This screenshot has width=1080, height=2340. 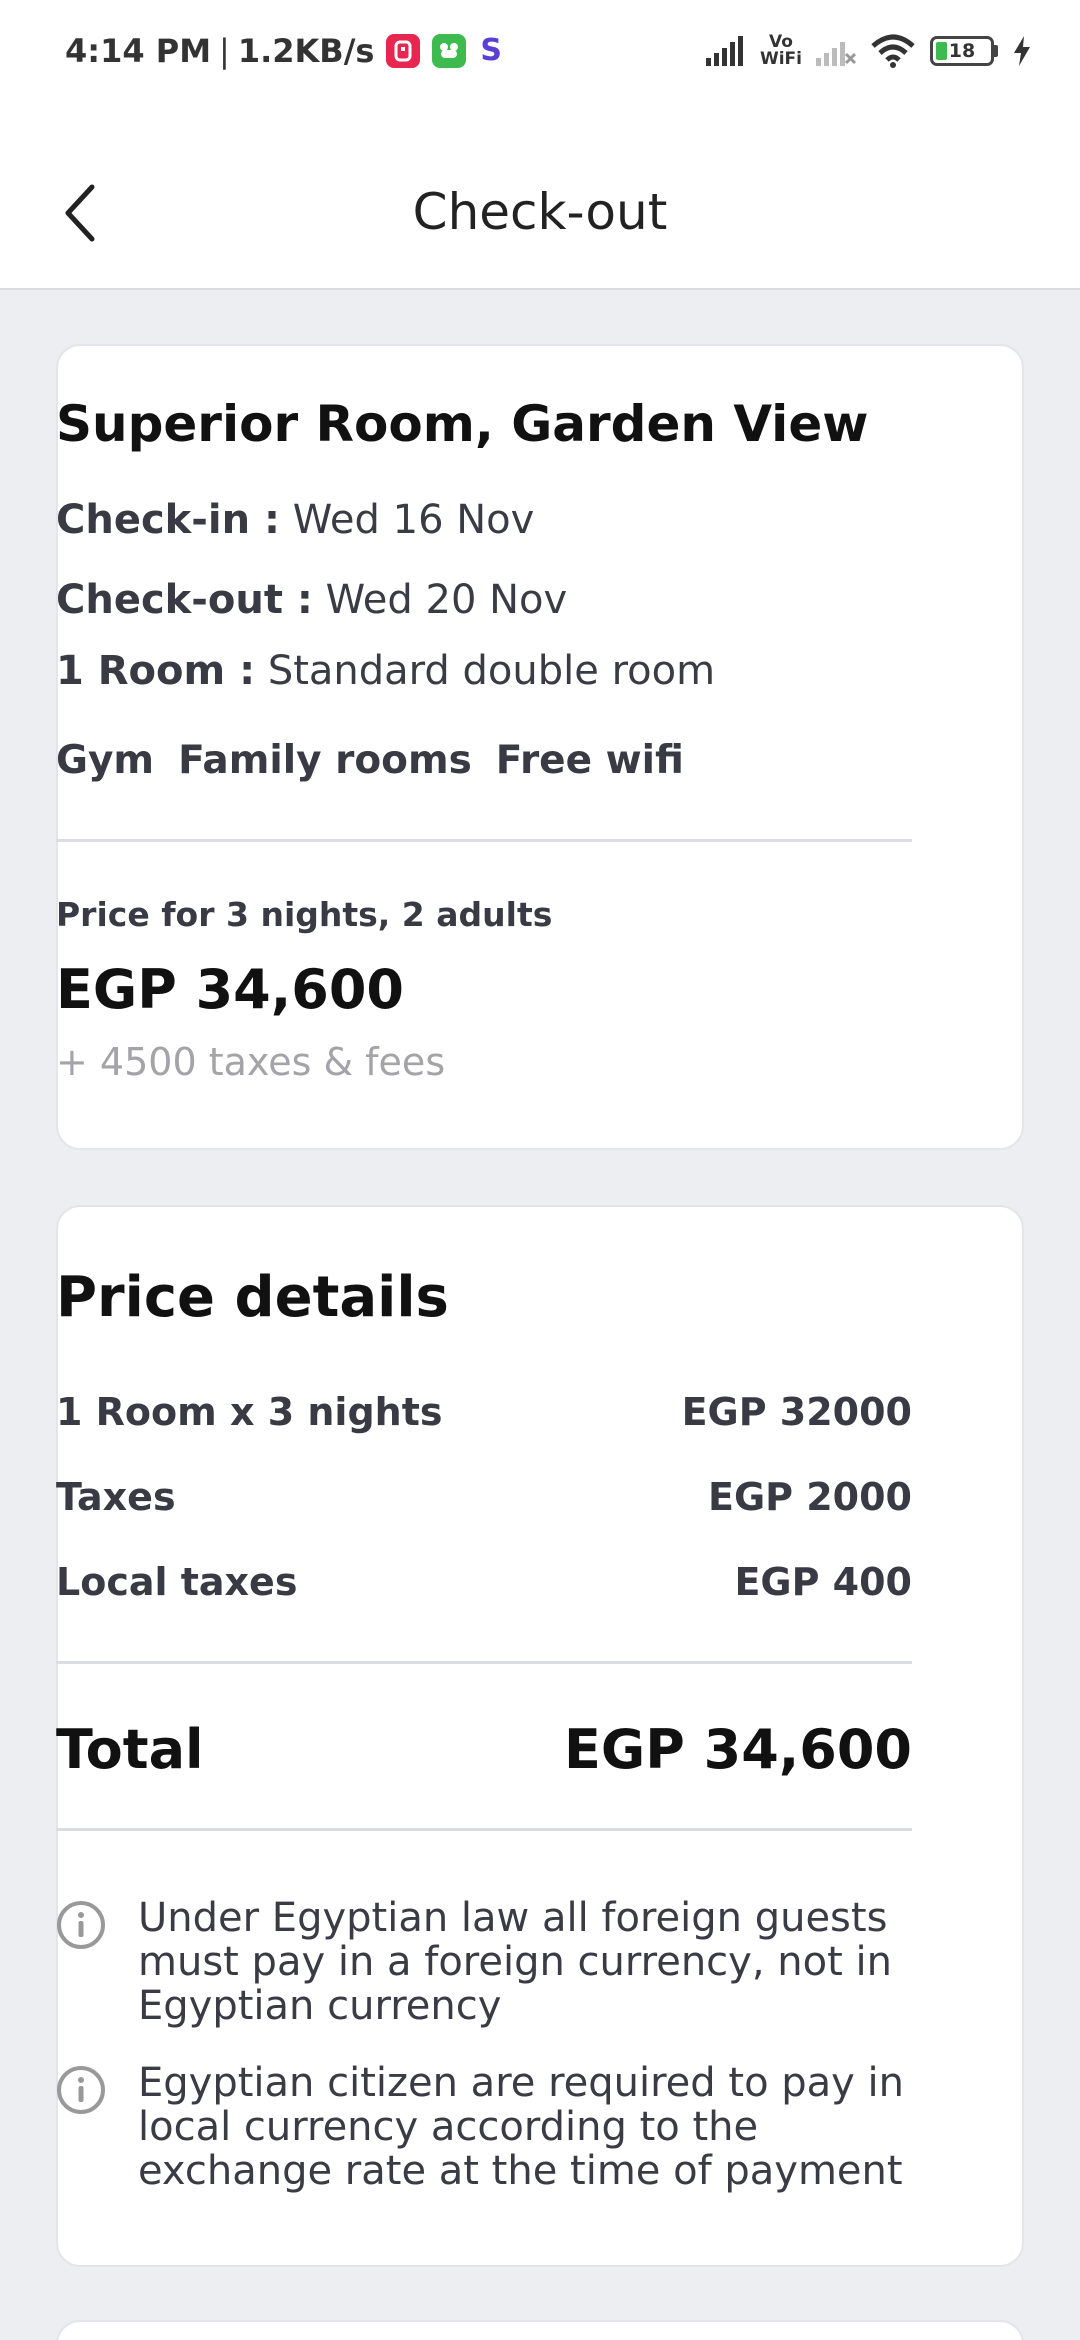 I want to click on wifi-icon, so click(x=893, y=51).